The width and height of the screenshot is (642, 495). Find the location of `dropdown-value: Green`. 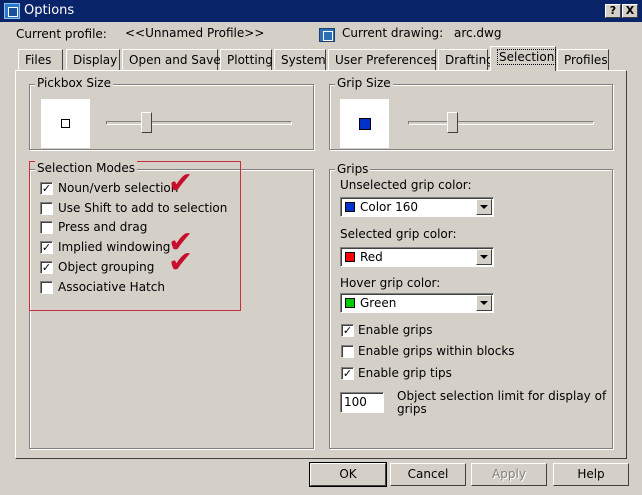

dropdown-value: Green is located at coordinates (378, 303).